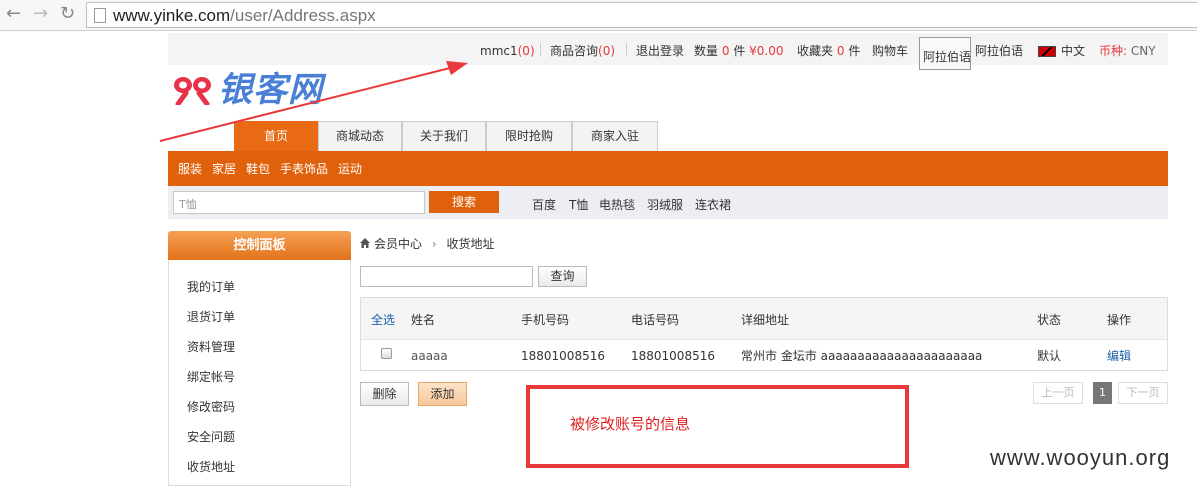 This screenshot has width=1197, height=486. Describe the element at coordinates (276, 136) in the screenshot. I see `tab-home: 首页` at that location.